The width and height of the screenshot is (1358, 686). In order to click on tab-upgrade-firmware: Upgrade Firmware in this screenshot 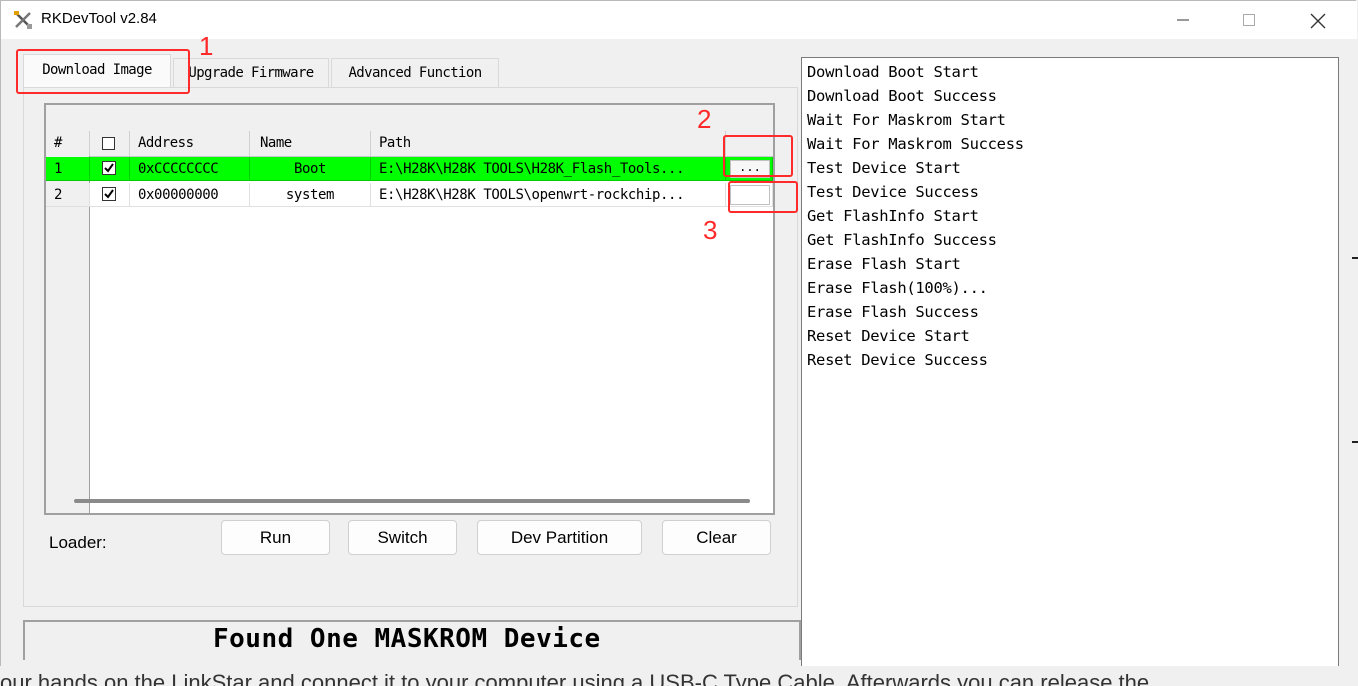, I will do `click(251, 72)`.